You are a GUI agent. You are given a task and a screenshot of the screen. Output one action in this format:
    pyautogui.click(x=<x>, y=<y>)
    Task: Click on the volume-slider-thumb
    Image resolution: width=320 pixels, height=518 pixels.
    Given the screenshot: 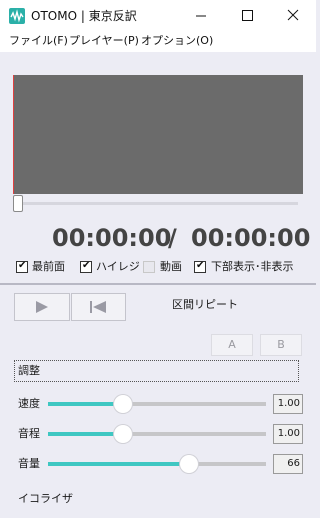 What is the action you would take?
    pyautogui.click(x=189, y=464)
    